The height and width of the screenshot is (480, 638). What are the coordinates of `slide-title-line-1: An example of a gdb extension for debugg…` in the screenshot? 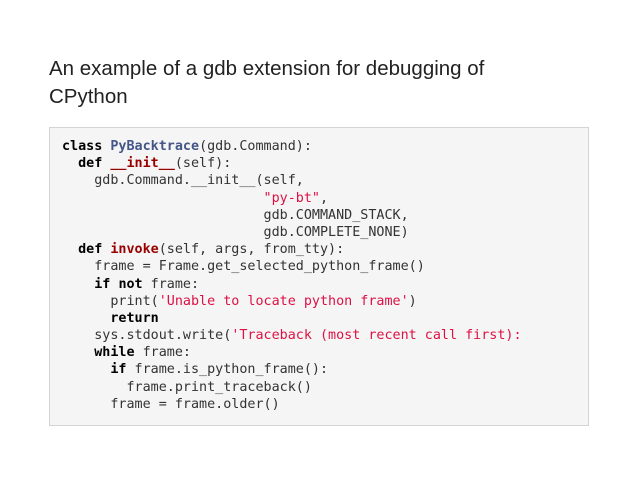 It's located at (267, 68).